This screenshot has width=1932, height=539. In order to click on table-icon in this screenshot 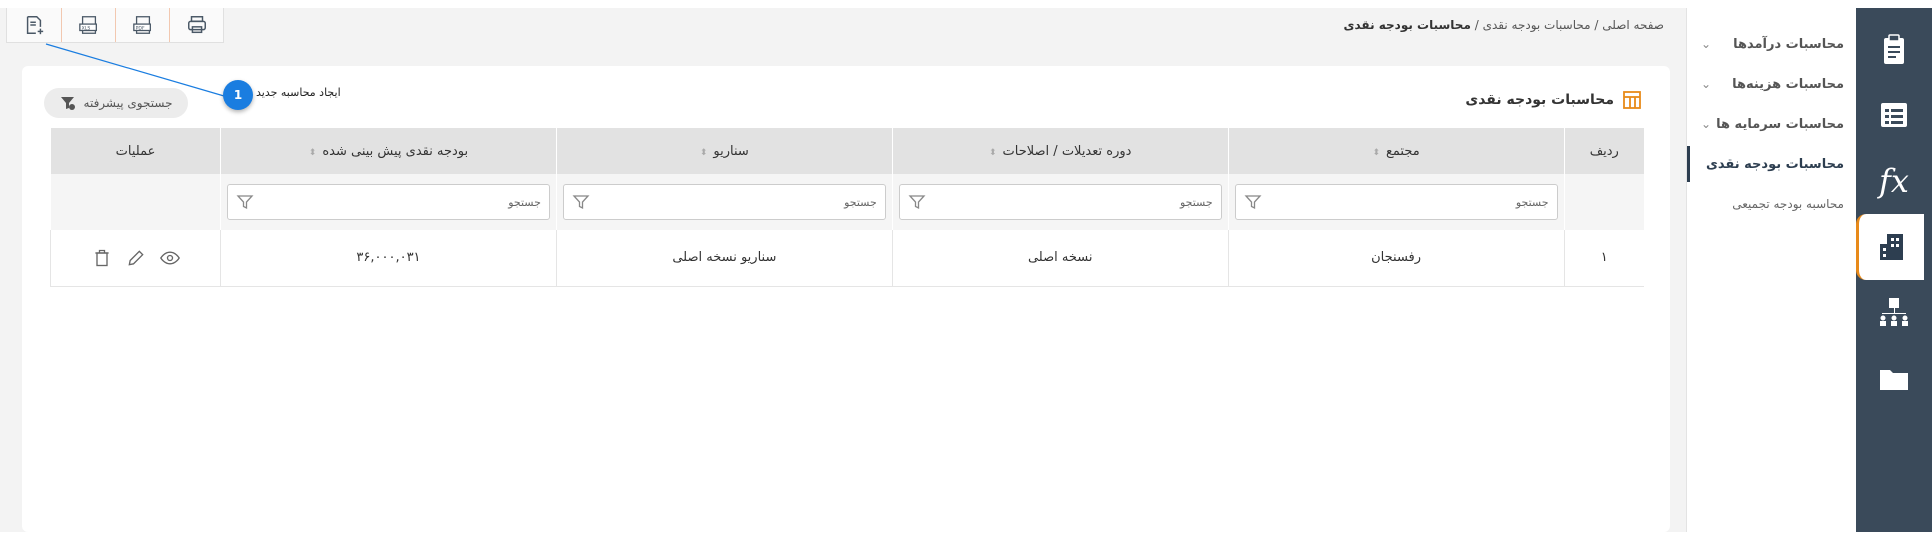, I will do `click(1632, 100)`.